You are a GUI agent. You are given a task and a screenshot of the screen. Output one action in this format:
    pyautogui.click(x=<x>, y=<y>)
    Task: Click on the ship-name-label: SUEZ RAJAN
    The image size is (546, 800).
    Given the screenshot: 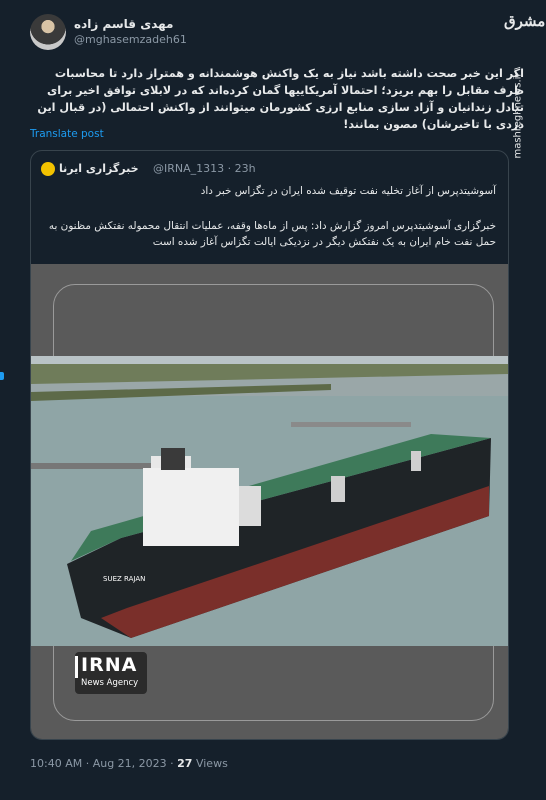 What is the action you would take?
    pyautogui.click(x=124, y=579)
    